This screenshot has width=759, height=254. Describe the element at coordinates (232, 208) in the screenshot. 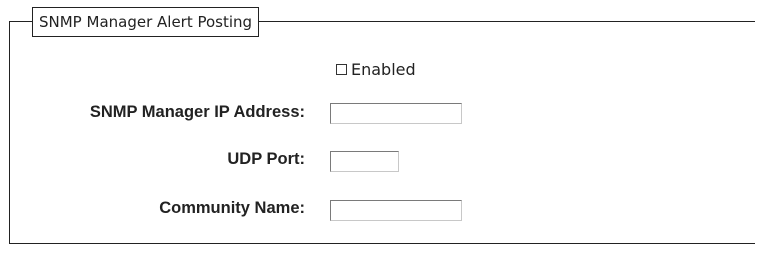

I see `community-name-label: Community Name:` at that location.